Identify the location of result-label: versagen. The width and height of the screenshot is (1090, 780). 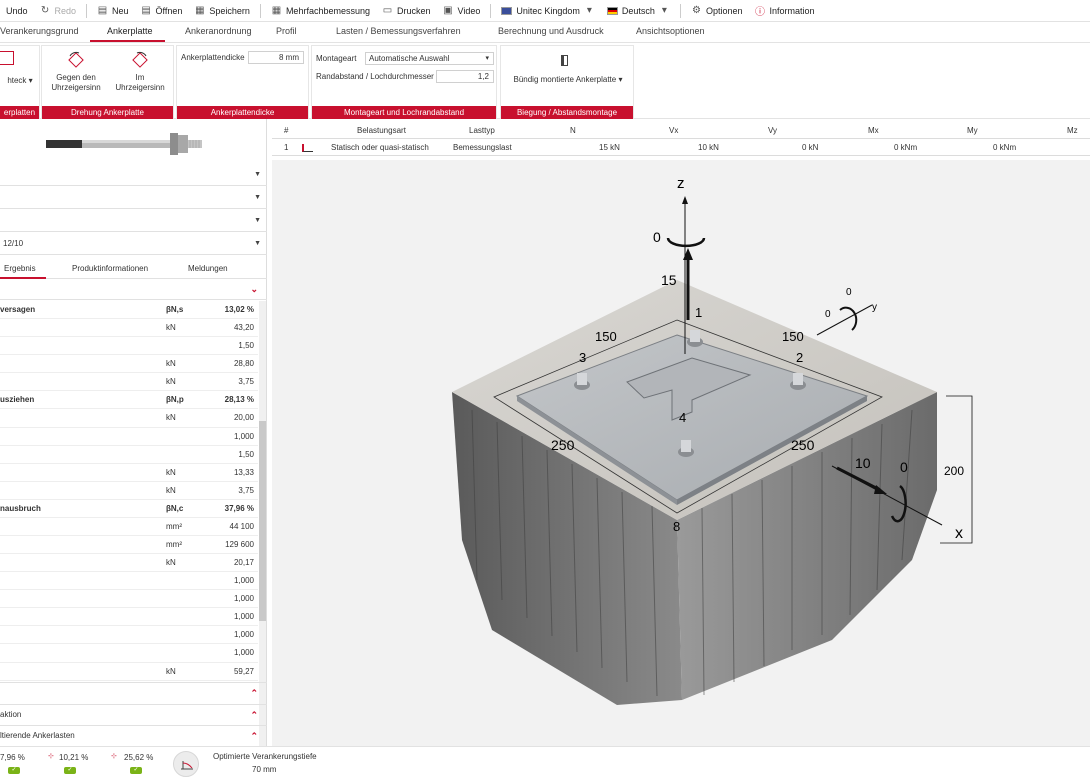
(18, 309).